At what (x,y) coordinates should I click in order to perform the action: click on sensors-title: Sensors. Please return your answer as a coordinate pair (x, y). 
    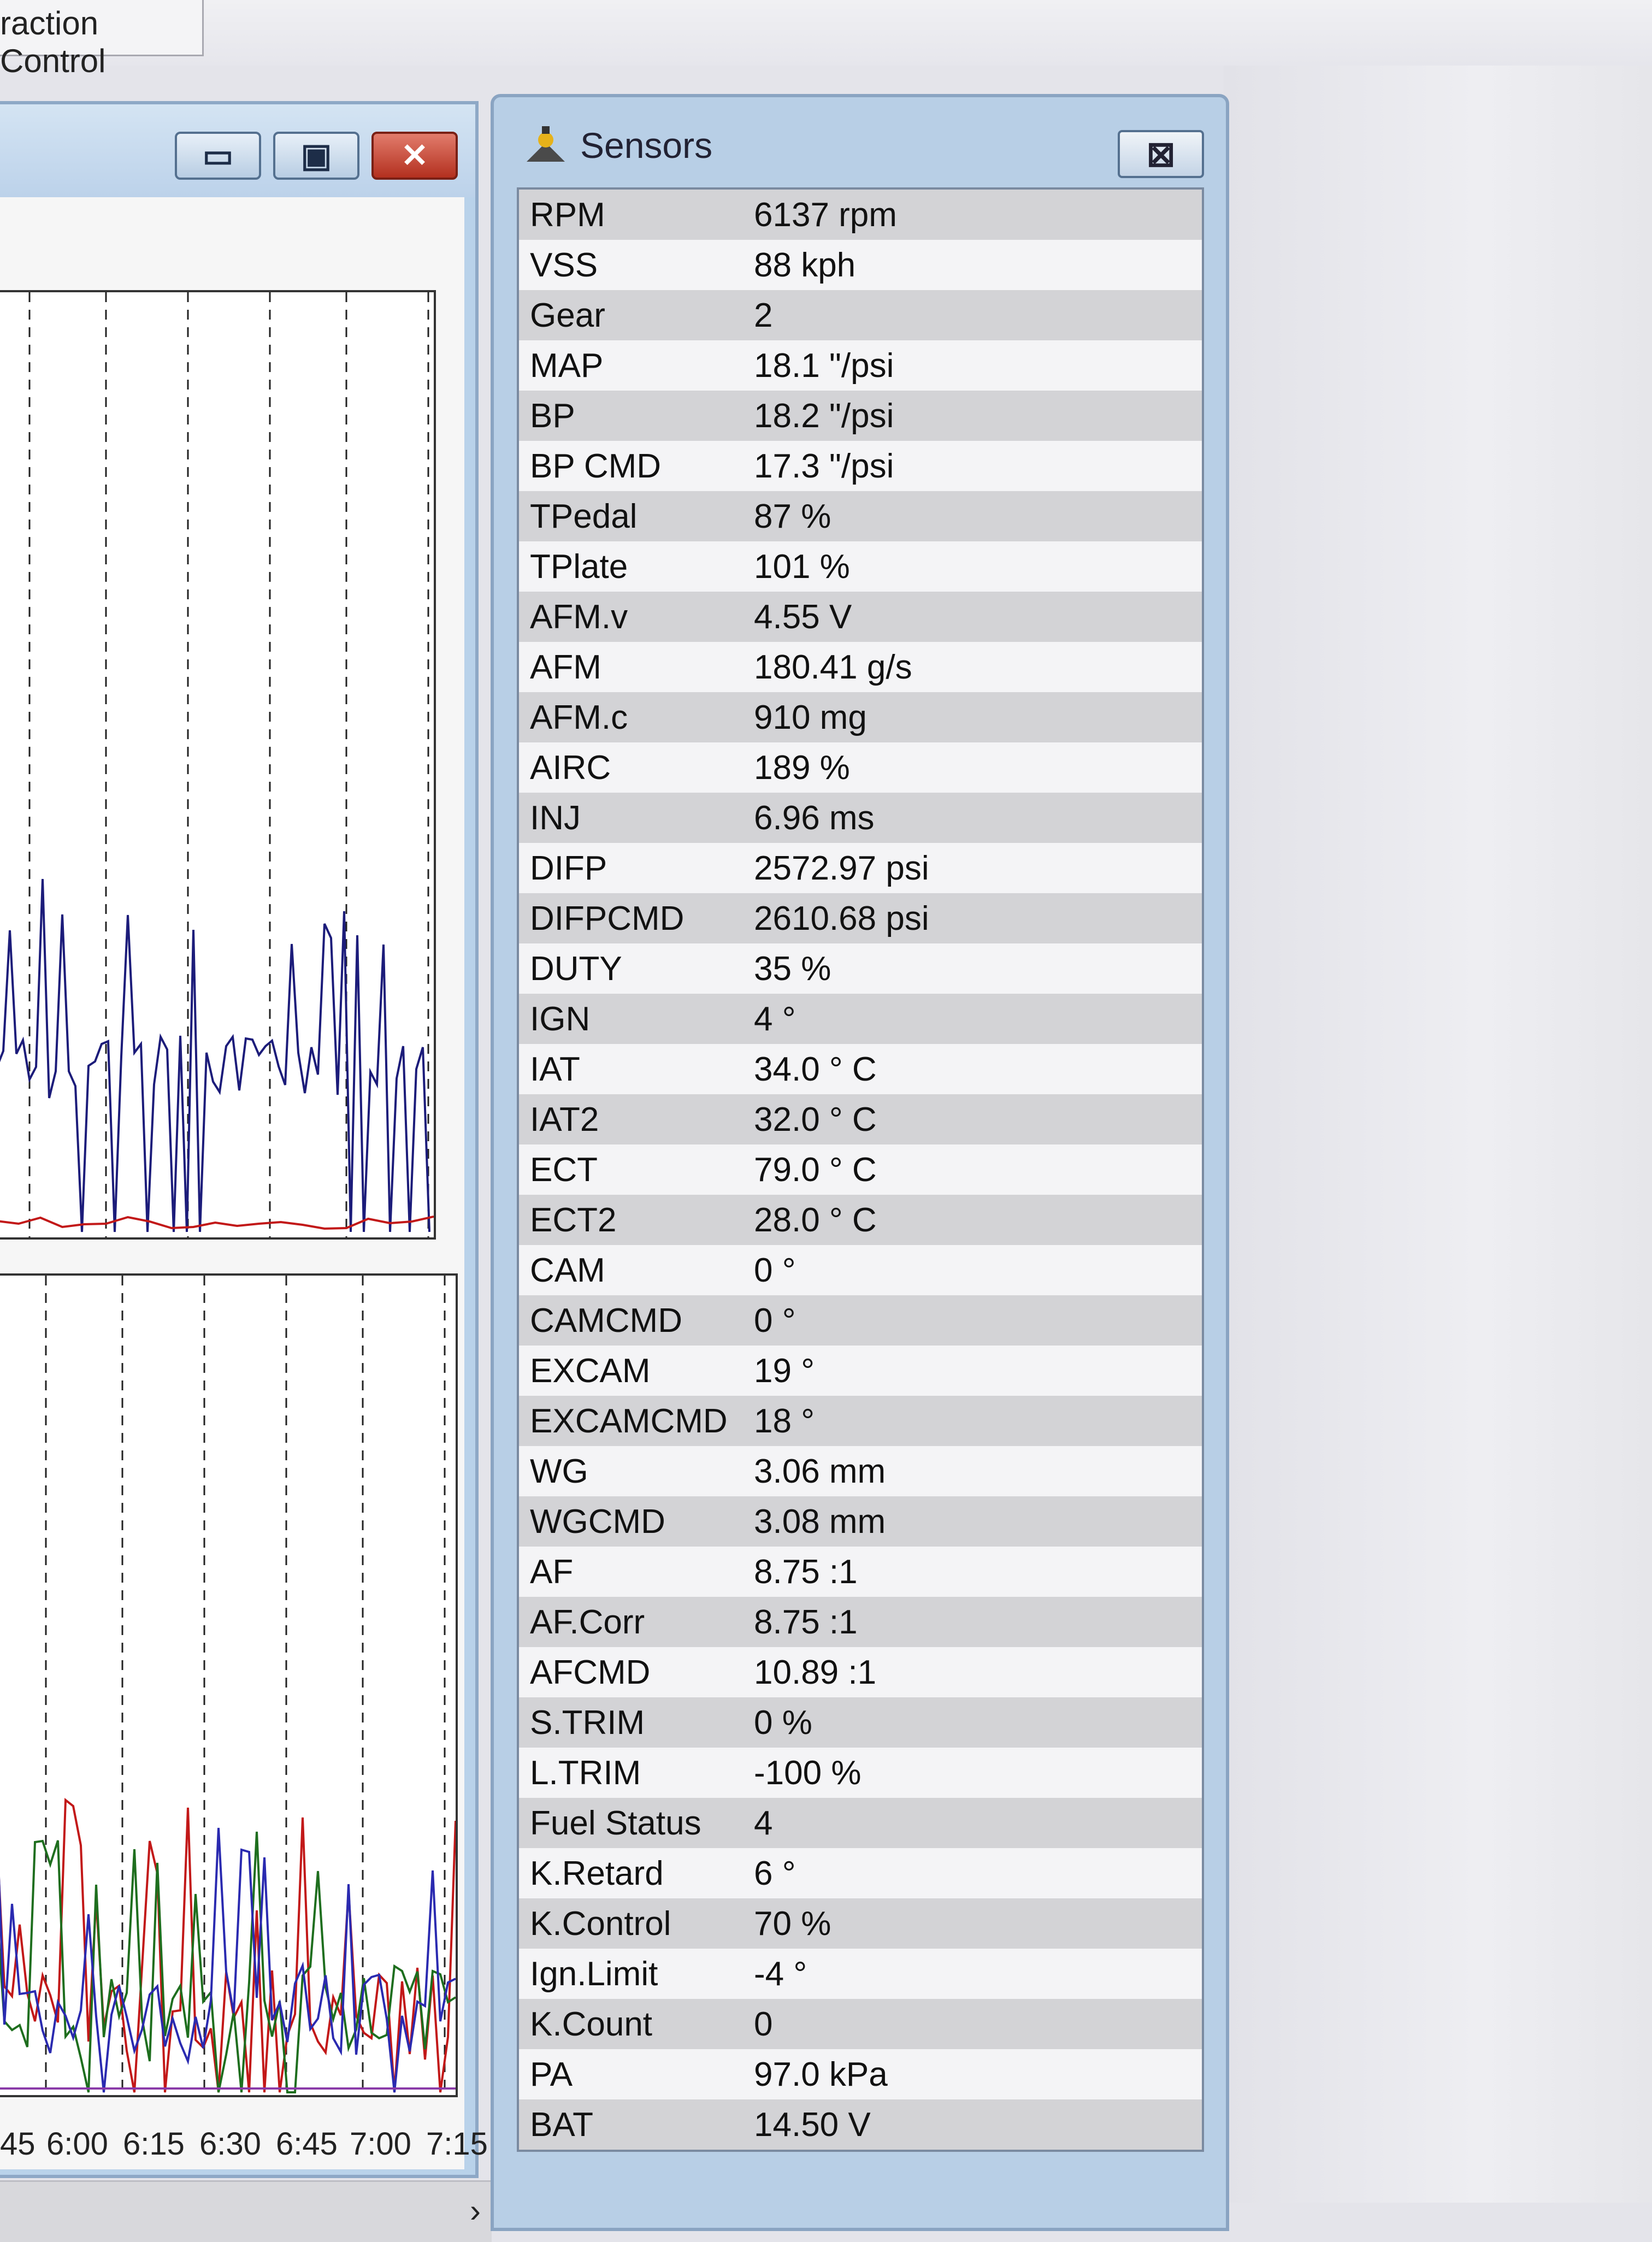
    Looking at the image, I should click on (646, 145).